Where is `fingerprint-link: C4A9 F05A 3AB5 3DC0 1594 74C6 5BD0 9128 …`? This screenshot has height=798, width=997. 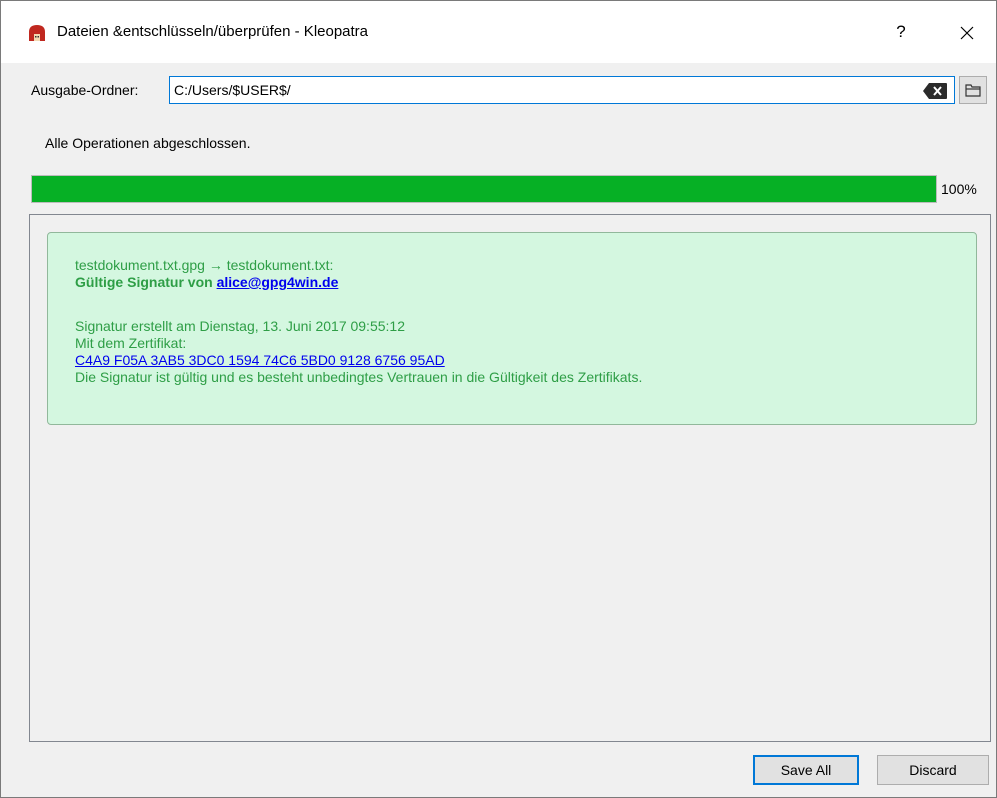
fingerprint-link: C4A9 F05A 3AB5 3DC0 1594 74C6 5BD0 9128 … is located at coordinates (260, 360).